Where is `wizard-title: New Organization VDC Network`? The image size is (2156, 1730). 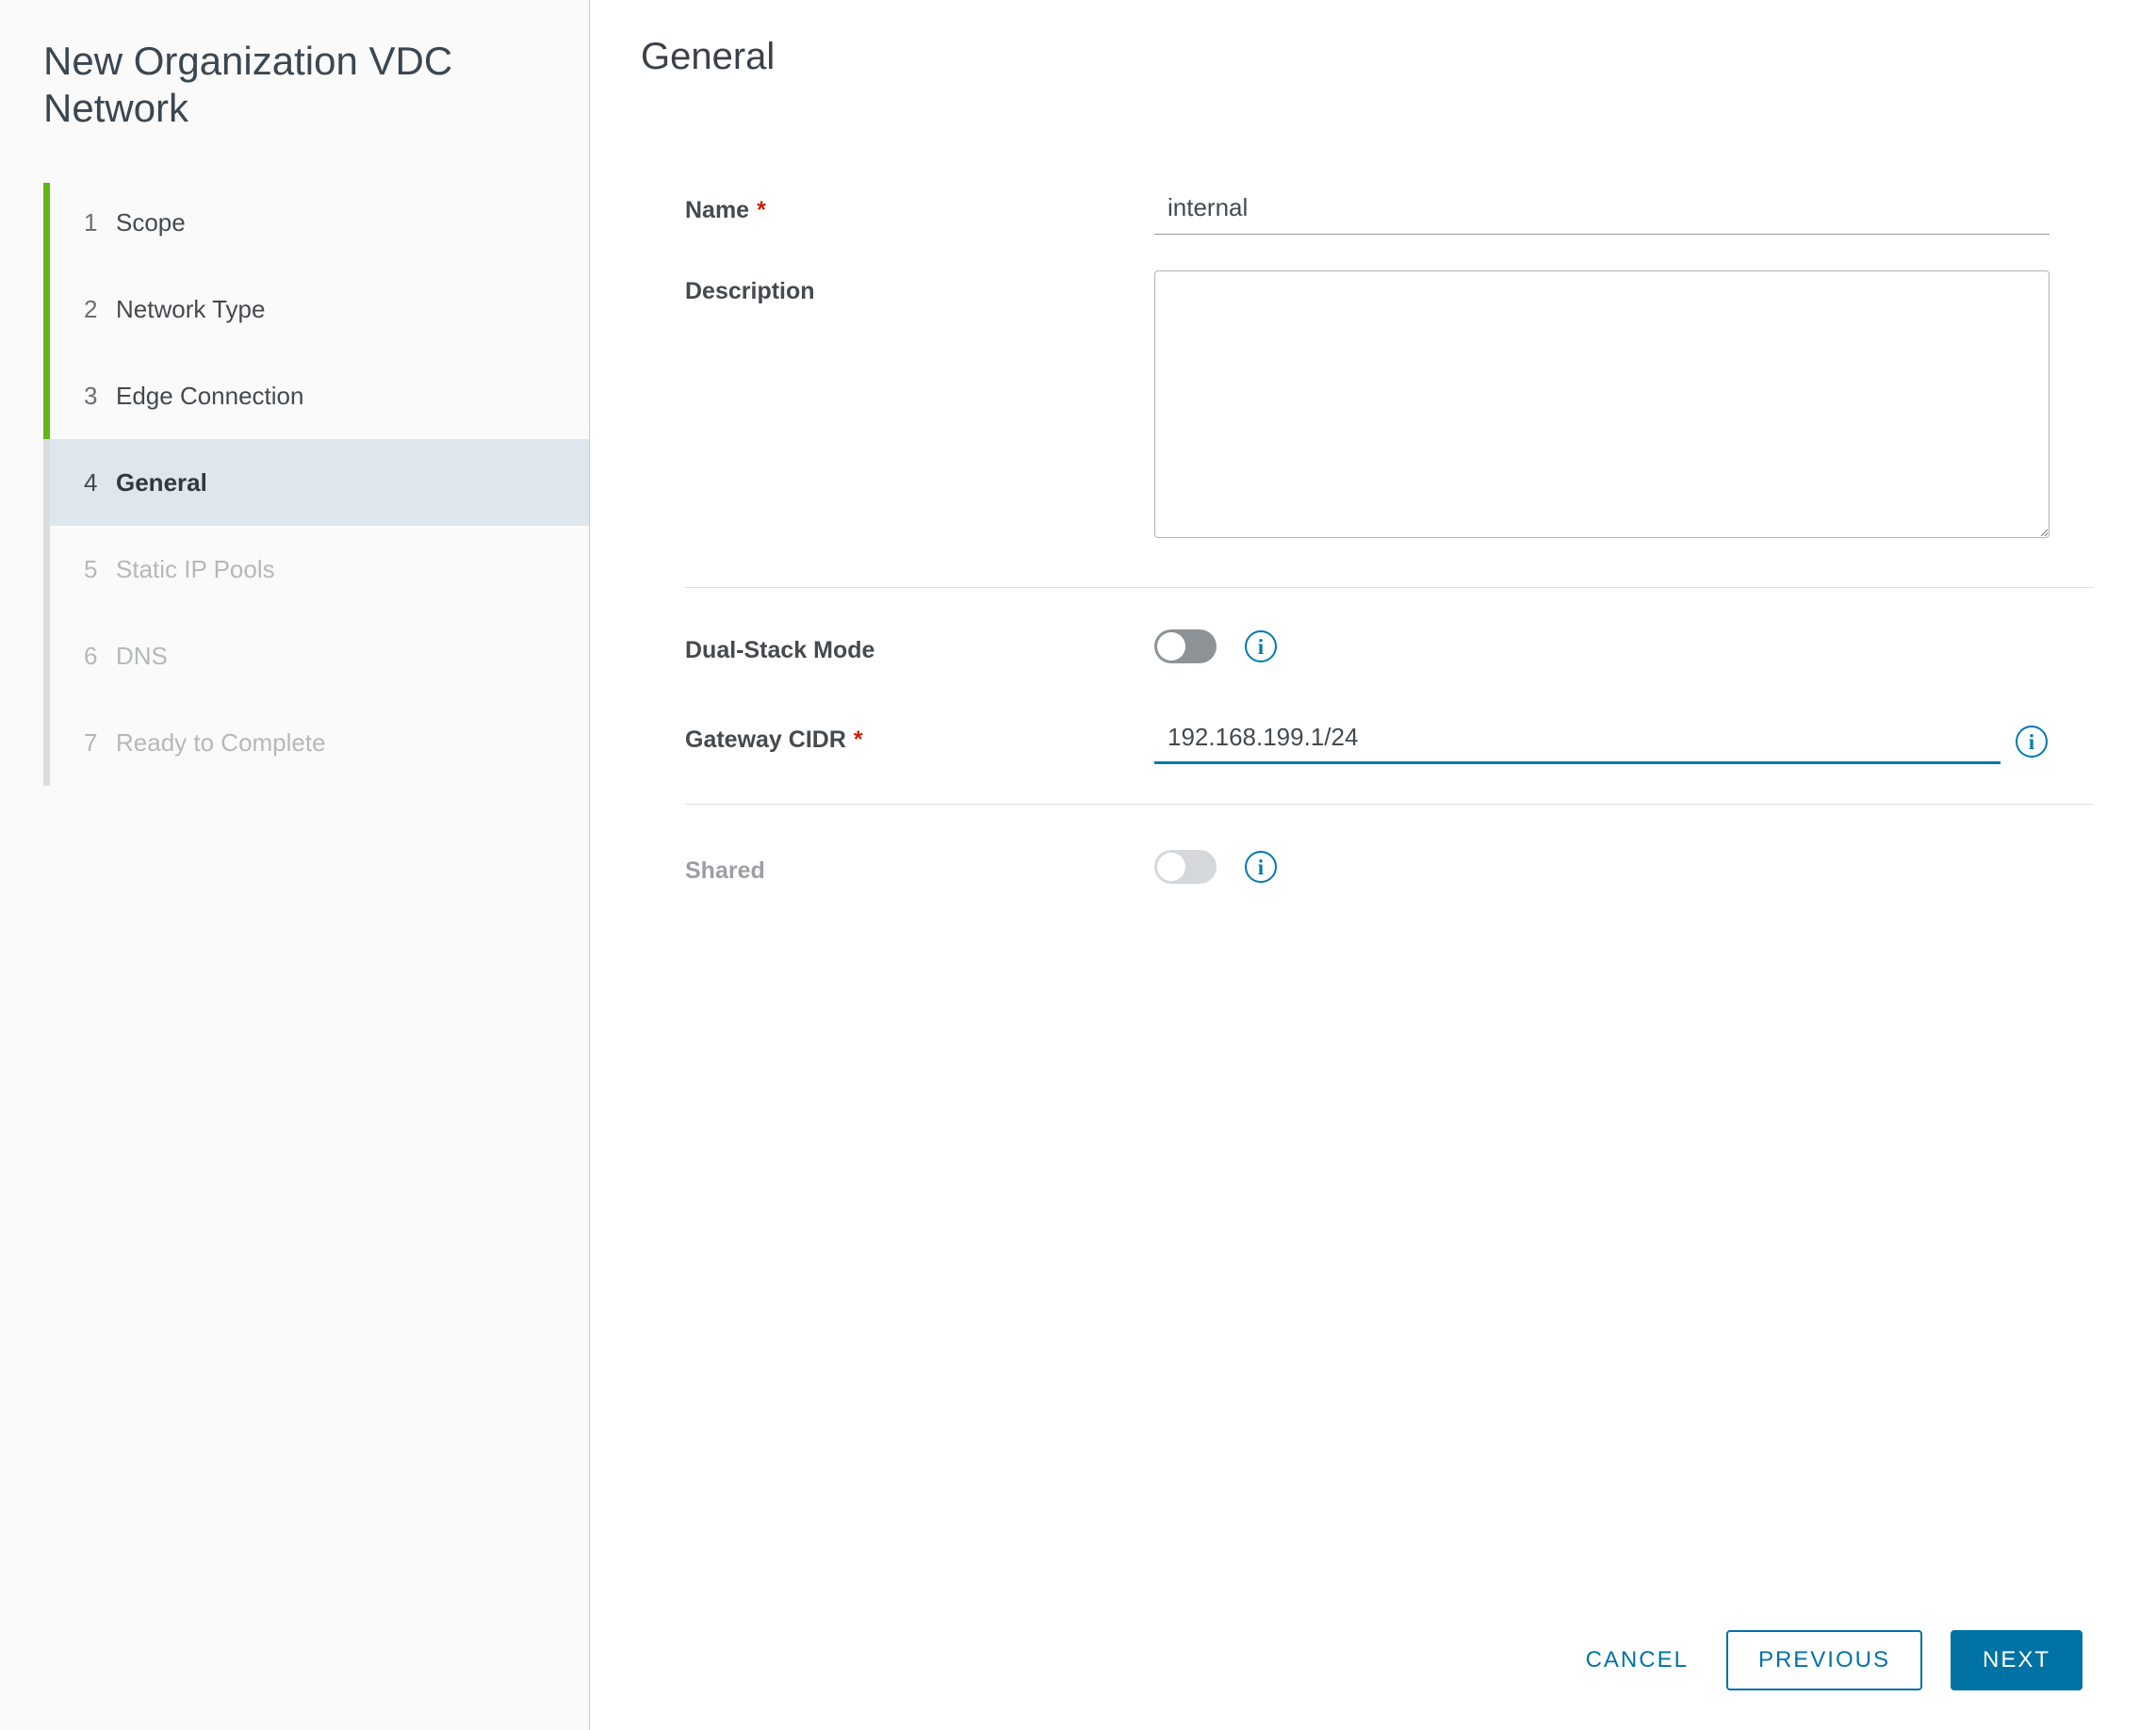
wizard-title: New Organization VDC Network is located at coordinates (248, 84).